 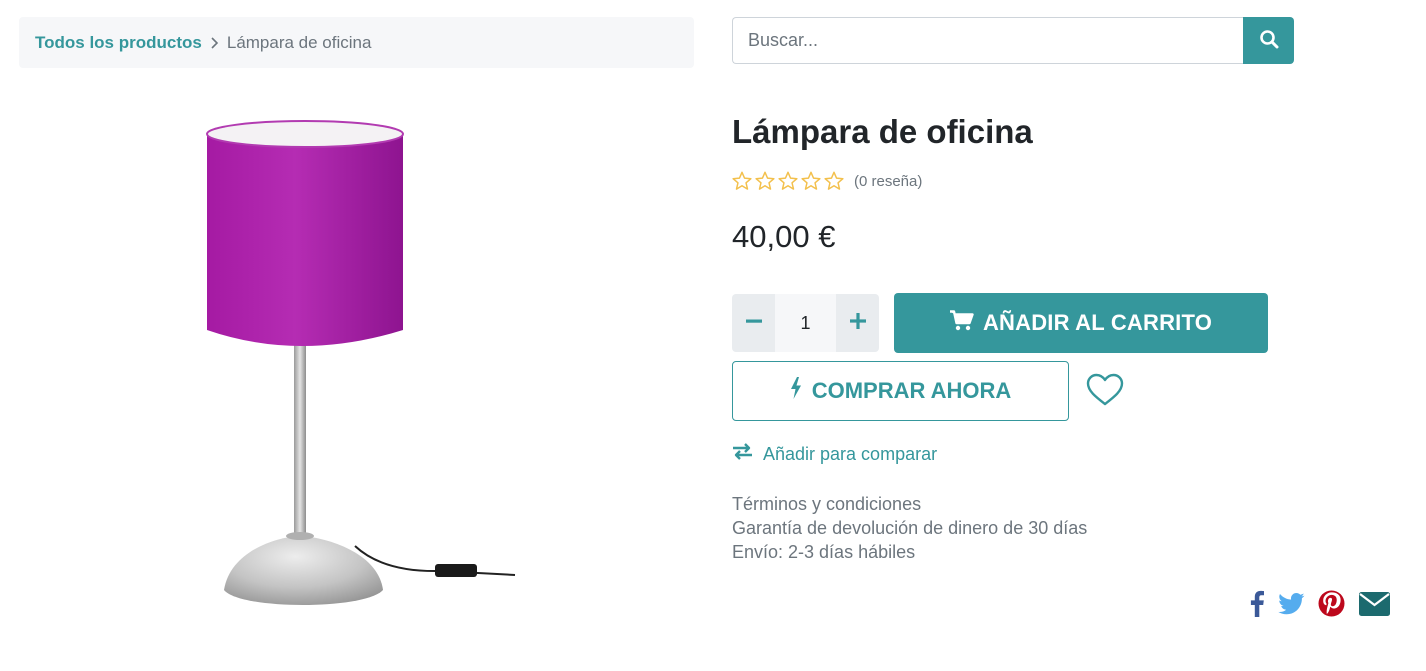 I want to click on search-input, so click(x=987, y=40).